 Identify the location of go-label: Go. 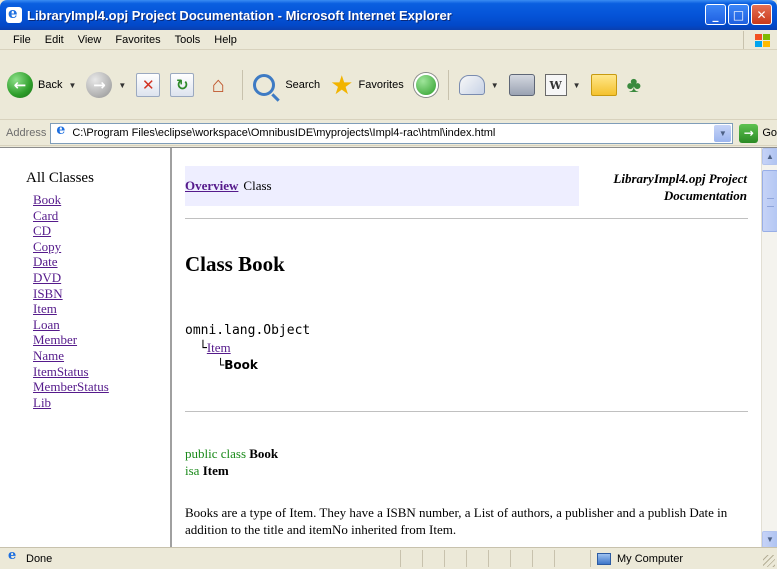
(769, 133).